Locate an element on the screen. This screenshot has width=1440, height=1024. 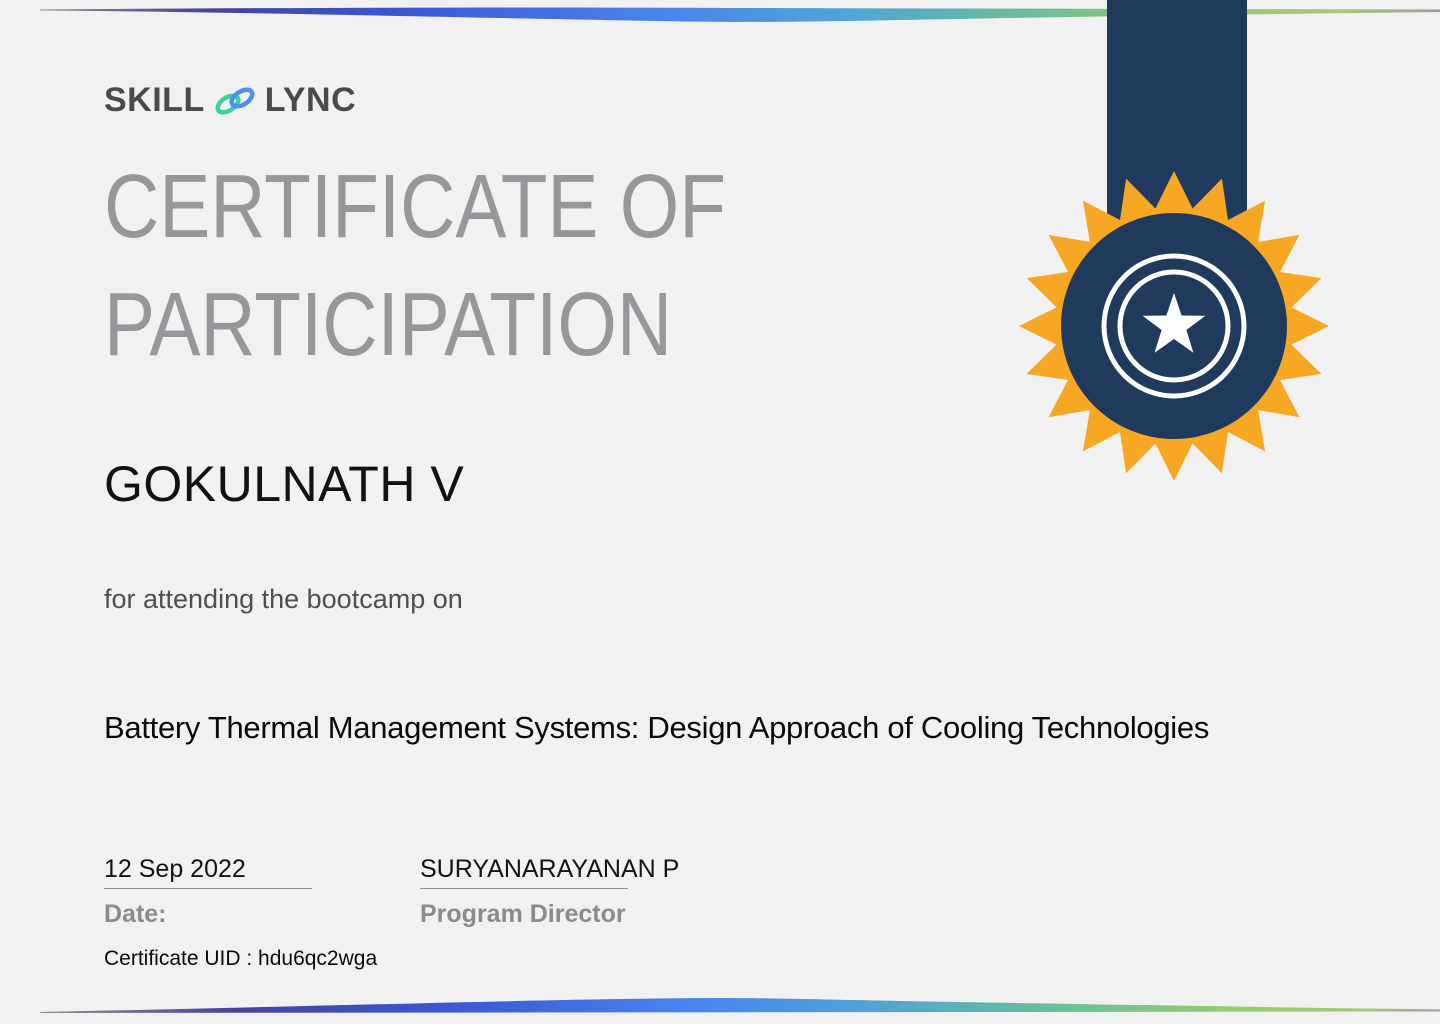
date-label: Date: is located at coordinates (135, 914).